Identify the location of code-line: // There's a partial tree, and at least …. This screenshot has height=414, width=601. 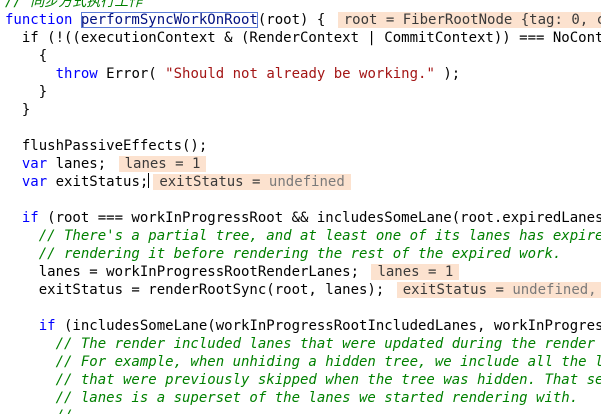
(303, 236).